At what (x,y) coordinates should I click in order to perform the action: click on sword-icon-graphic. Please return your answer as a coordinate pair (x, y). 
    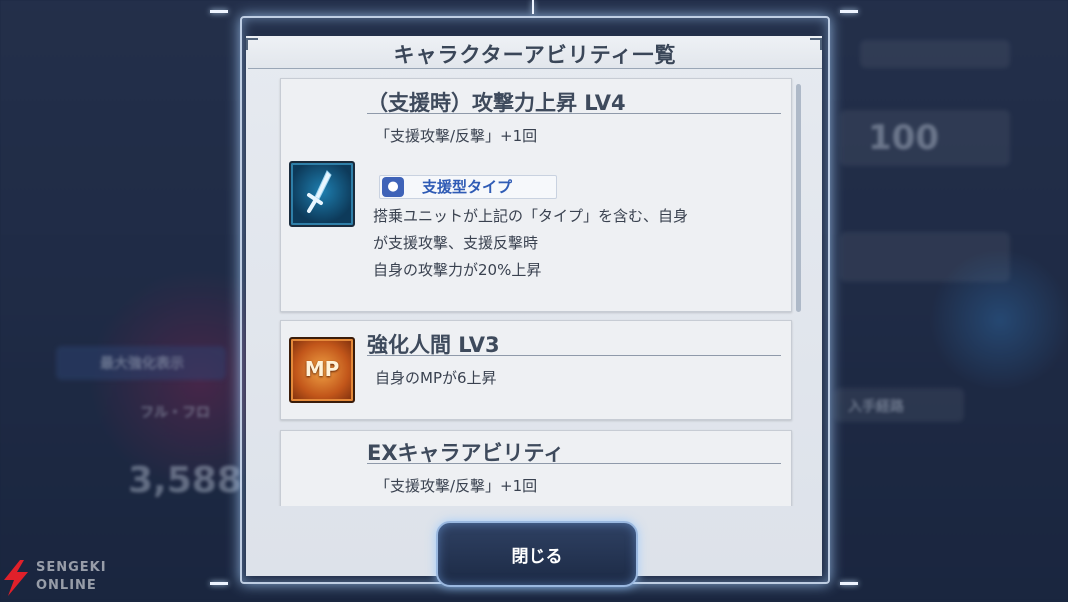
    Looking at the image, I should click on (319, 191).